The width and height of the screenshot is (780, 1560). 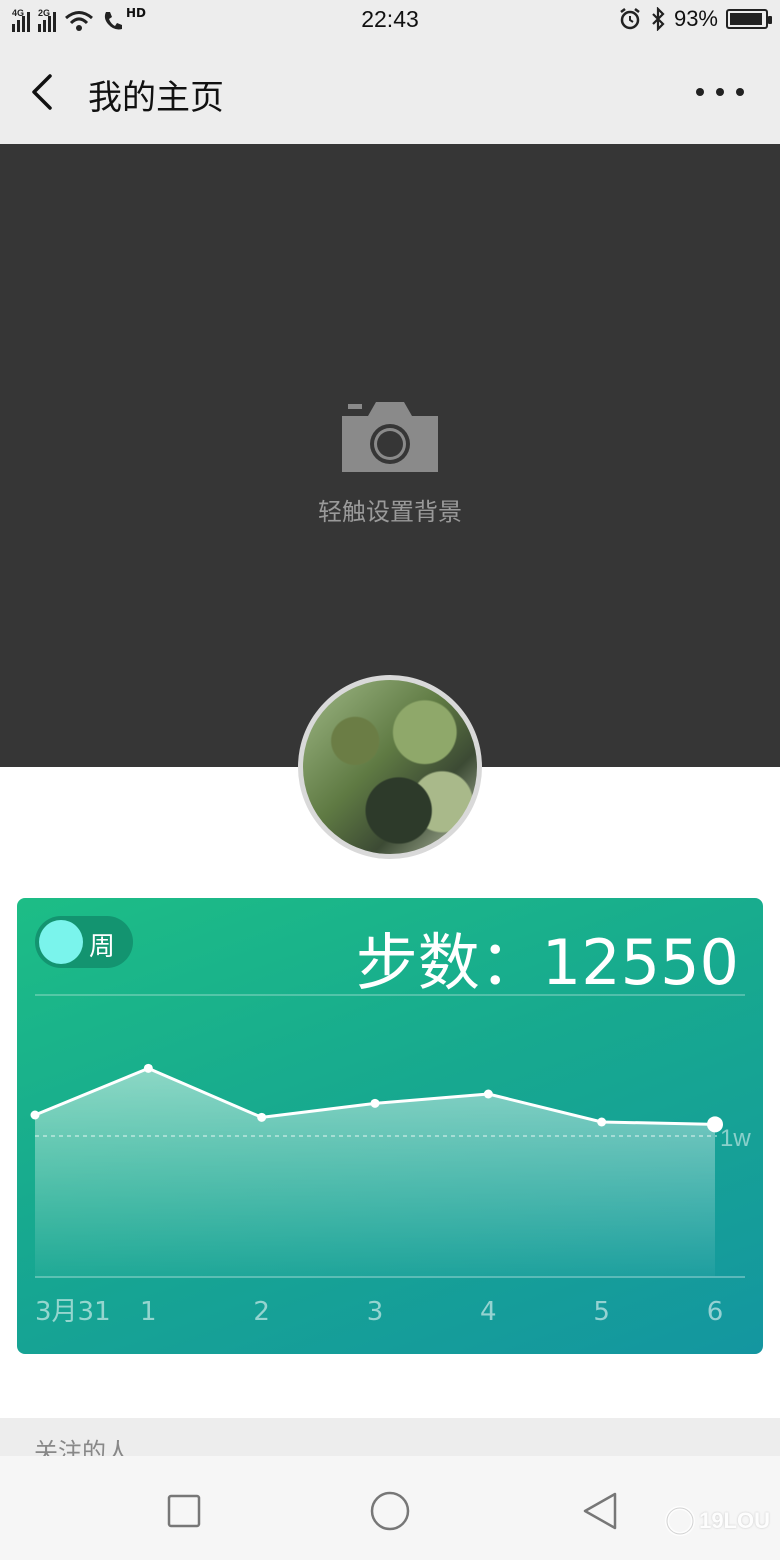 What do you see at coordinates (630, 19) in the screenshot?
I see `alarm-icon` at bounding box center [630, 19].